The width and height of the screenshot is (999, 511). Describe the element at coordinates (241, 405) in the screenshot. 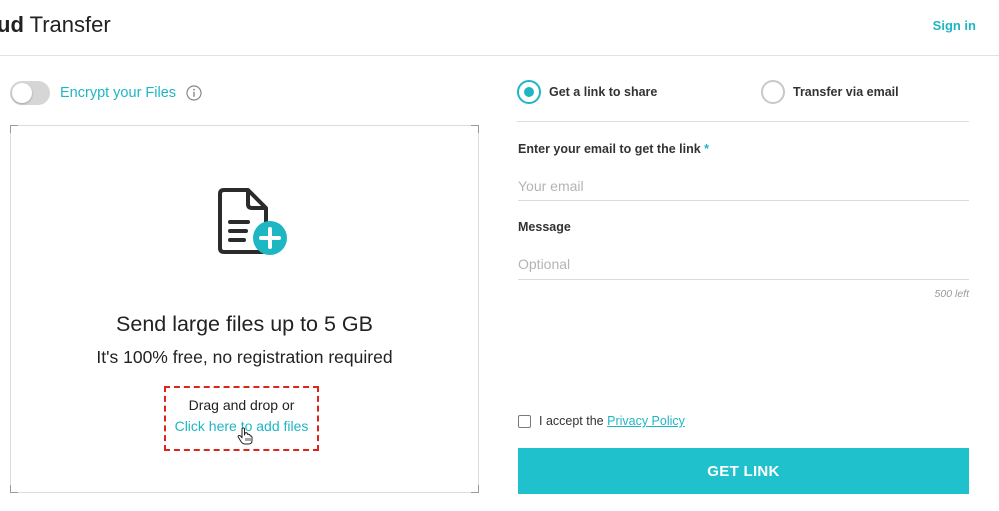

I see `drag-drop-text: Drag and drop or` at that location.